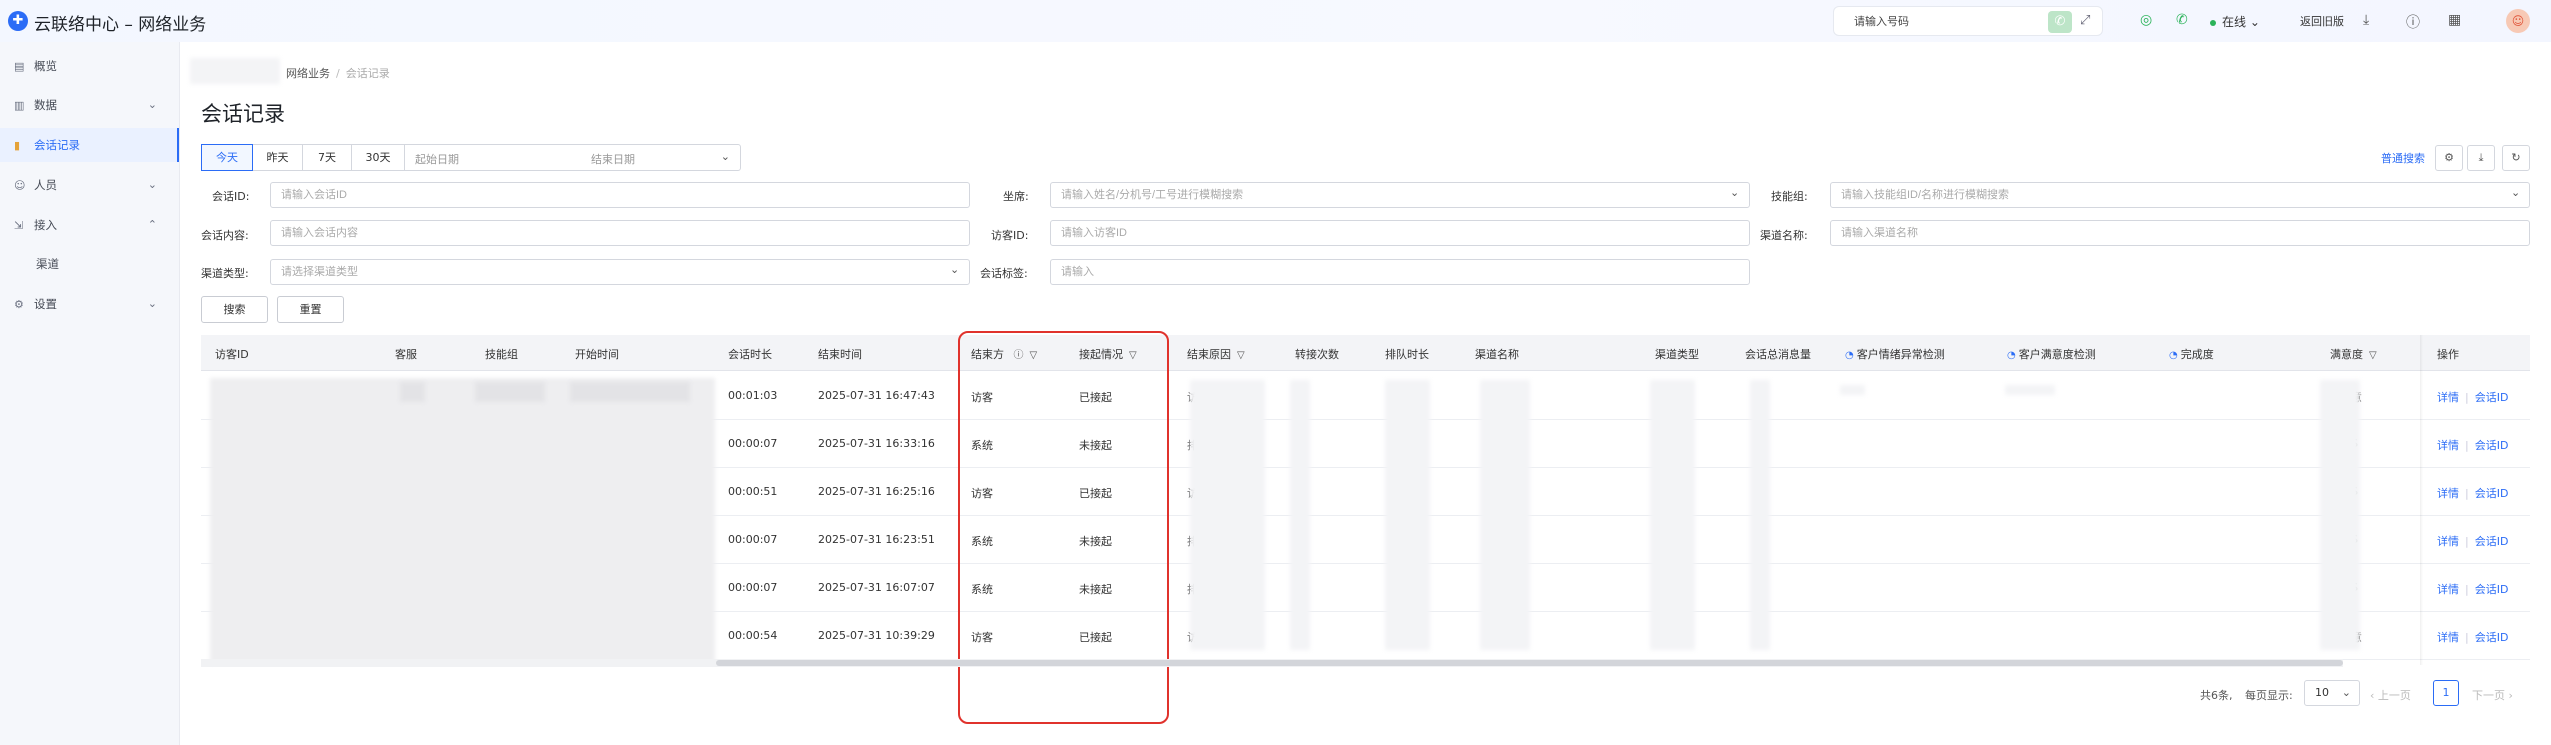 The width and height of the screenshot is (2551, 745). I want to click on settings-button: ⚙, so click(2449, 158).